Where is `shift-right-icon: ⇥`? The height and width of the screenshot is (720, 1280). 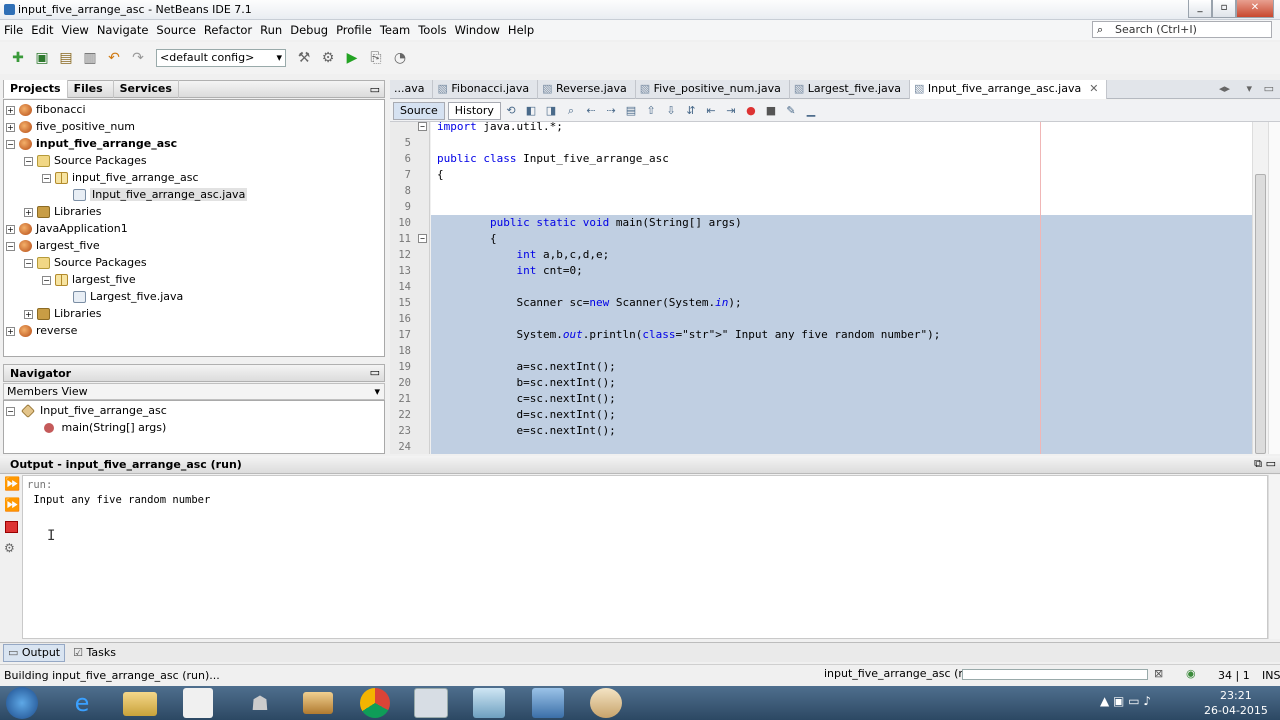
shift-right-icon: ⇥ is located at coordinates (731, 111).